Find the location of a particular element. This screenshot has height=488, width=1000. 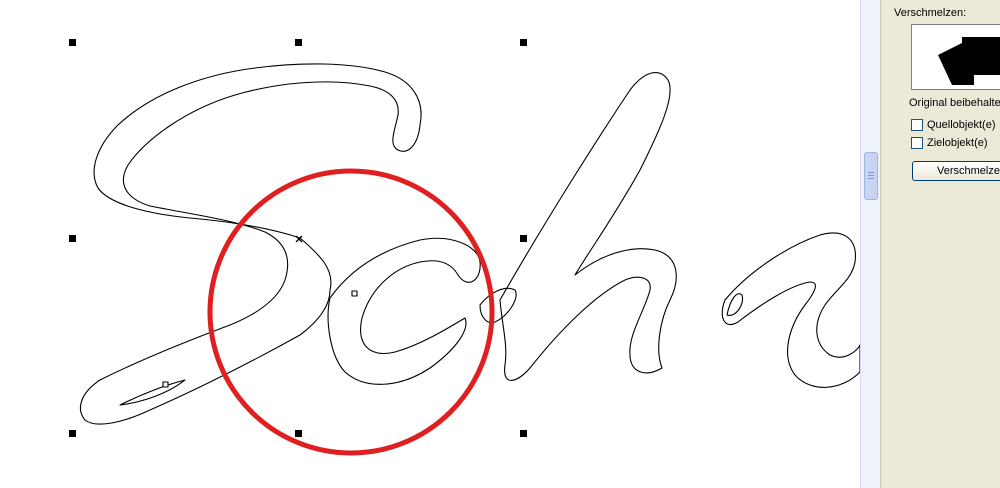

merge-button: Verschmelzen is located at coordinates (956, 171).